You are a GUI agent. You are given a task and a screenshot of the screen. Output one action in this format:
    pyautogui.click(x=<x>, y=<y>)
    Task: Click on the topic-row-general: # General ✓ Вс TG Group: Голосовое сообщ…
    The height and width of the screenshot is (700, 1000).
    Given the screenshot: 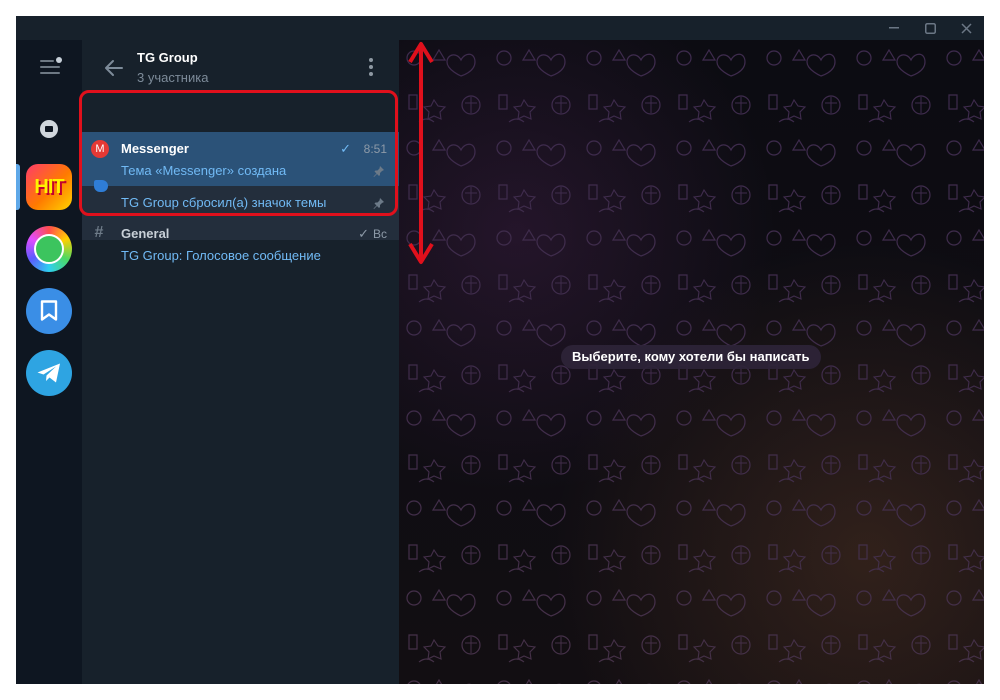 What is the action you would take?
    pyautogui.click(x=240, y=249)
    